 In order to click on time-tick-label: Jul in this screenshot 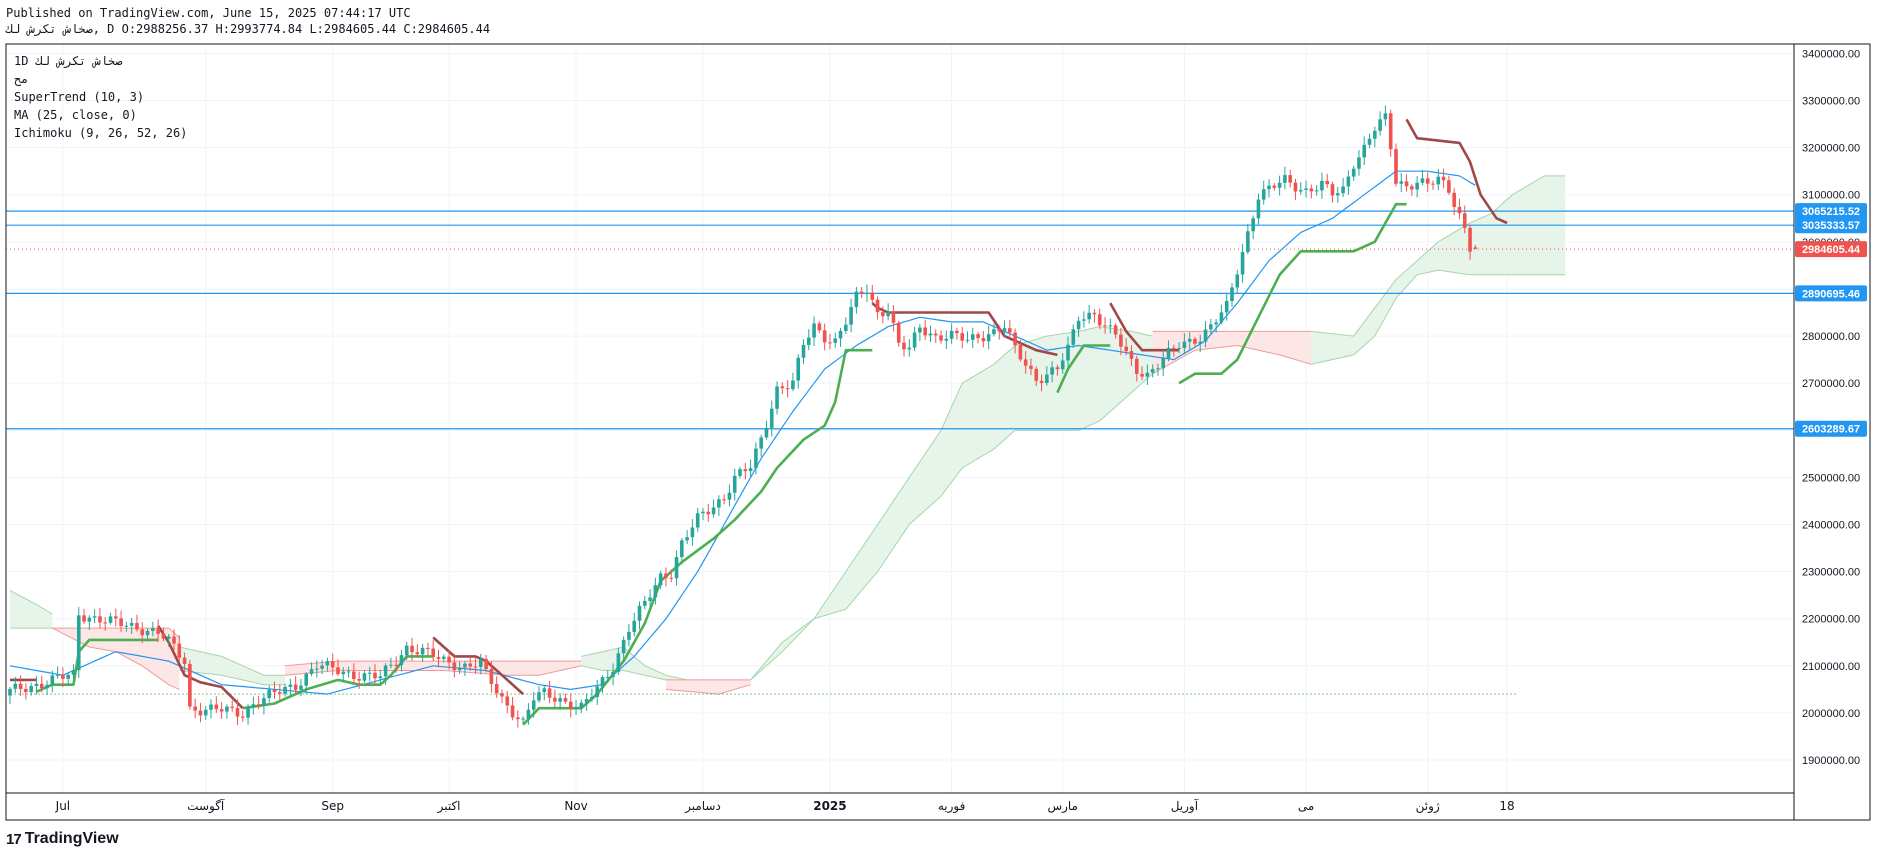, I will do `click(62, 806)`.